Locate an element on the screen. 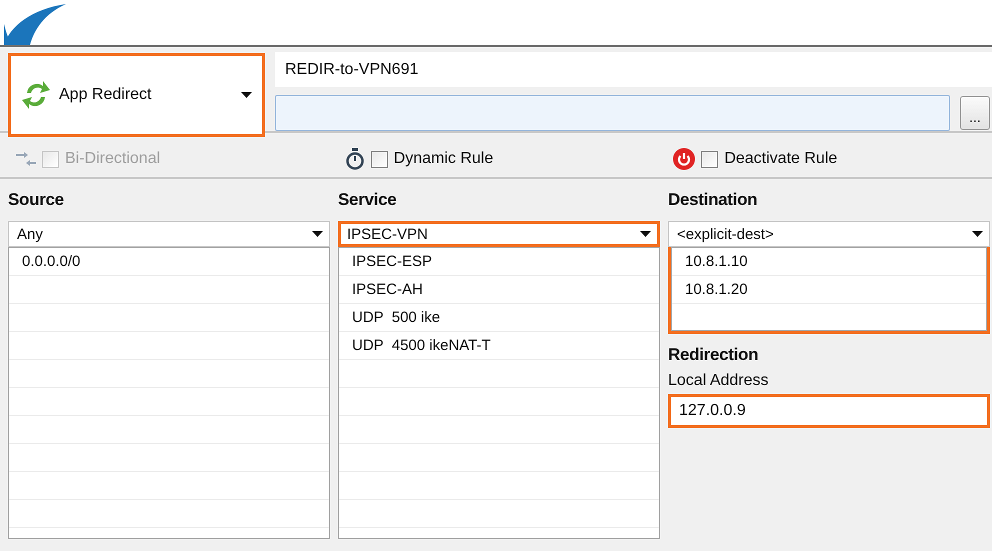 This screenshot has height=551, width=992. refresh-arrows-icon is located at coordinates (36, 95).